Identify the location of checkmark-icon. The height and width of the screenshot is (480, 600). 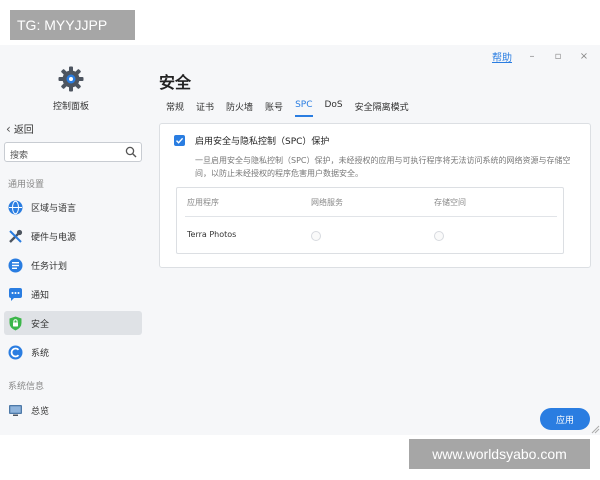
(180, 140).